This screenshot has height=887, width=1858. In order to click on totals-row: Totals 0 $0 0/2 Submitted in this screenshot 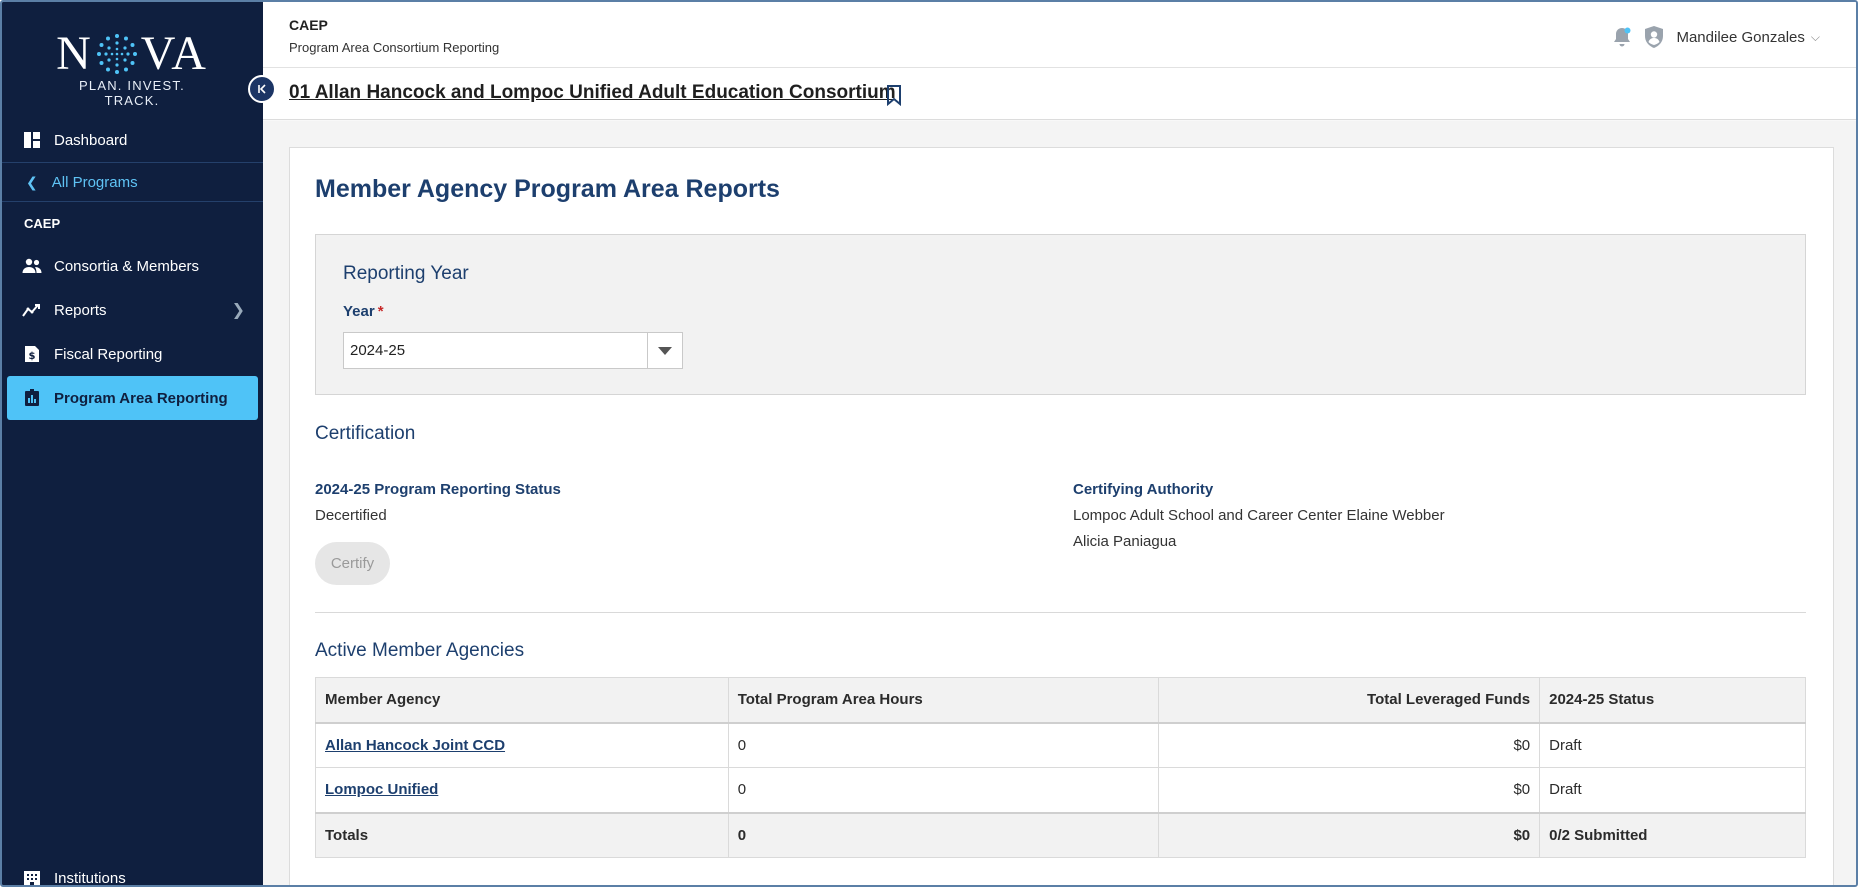, I will do `click(1060, 834)`.